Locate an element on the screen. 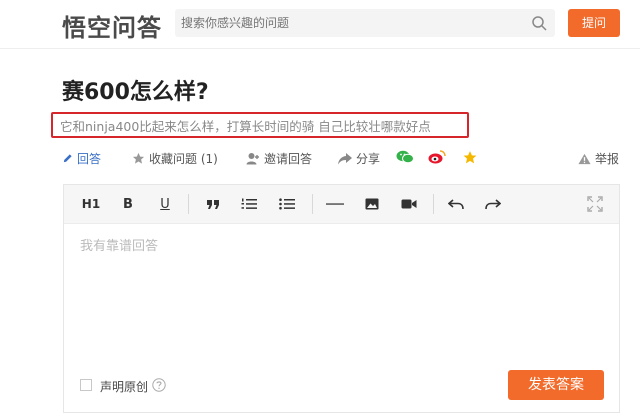 Image resolution: width=640 pixels, height=418 pixels. share-arrow-icon is located at coordinates (345, 158).